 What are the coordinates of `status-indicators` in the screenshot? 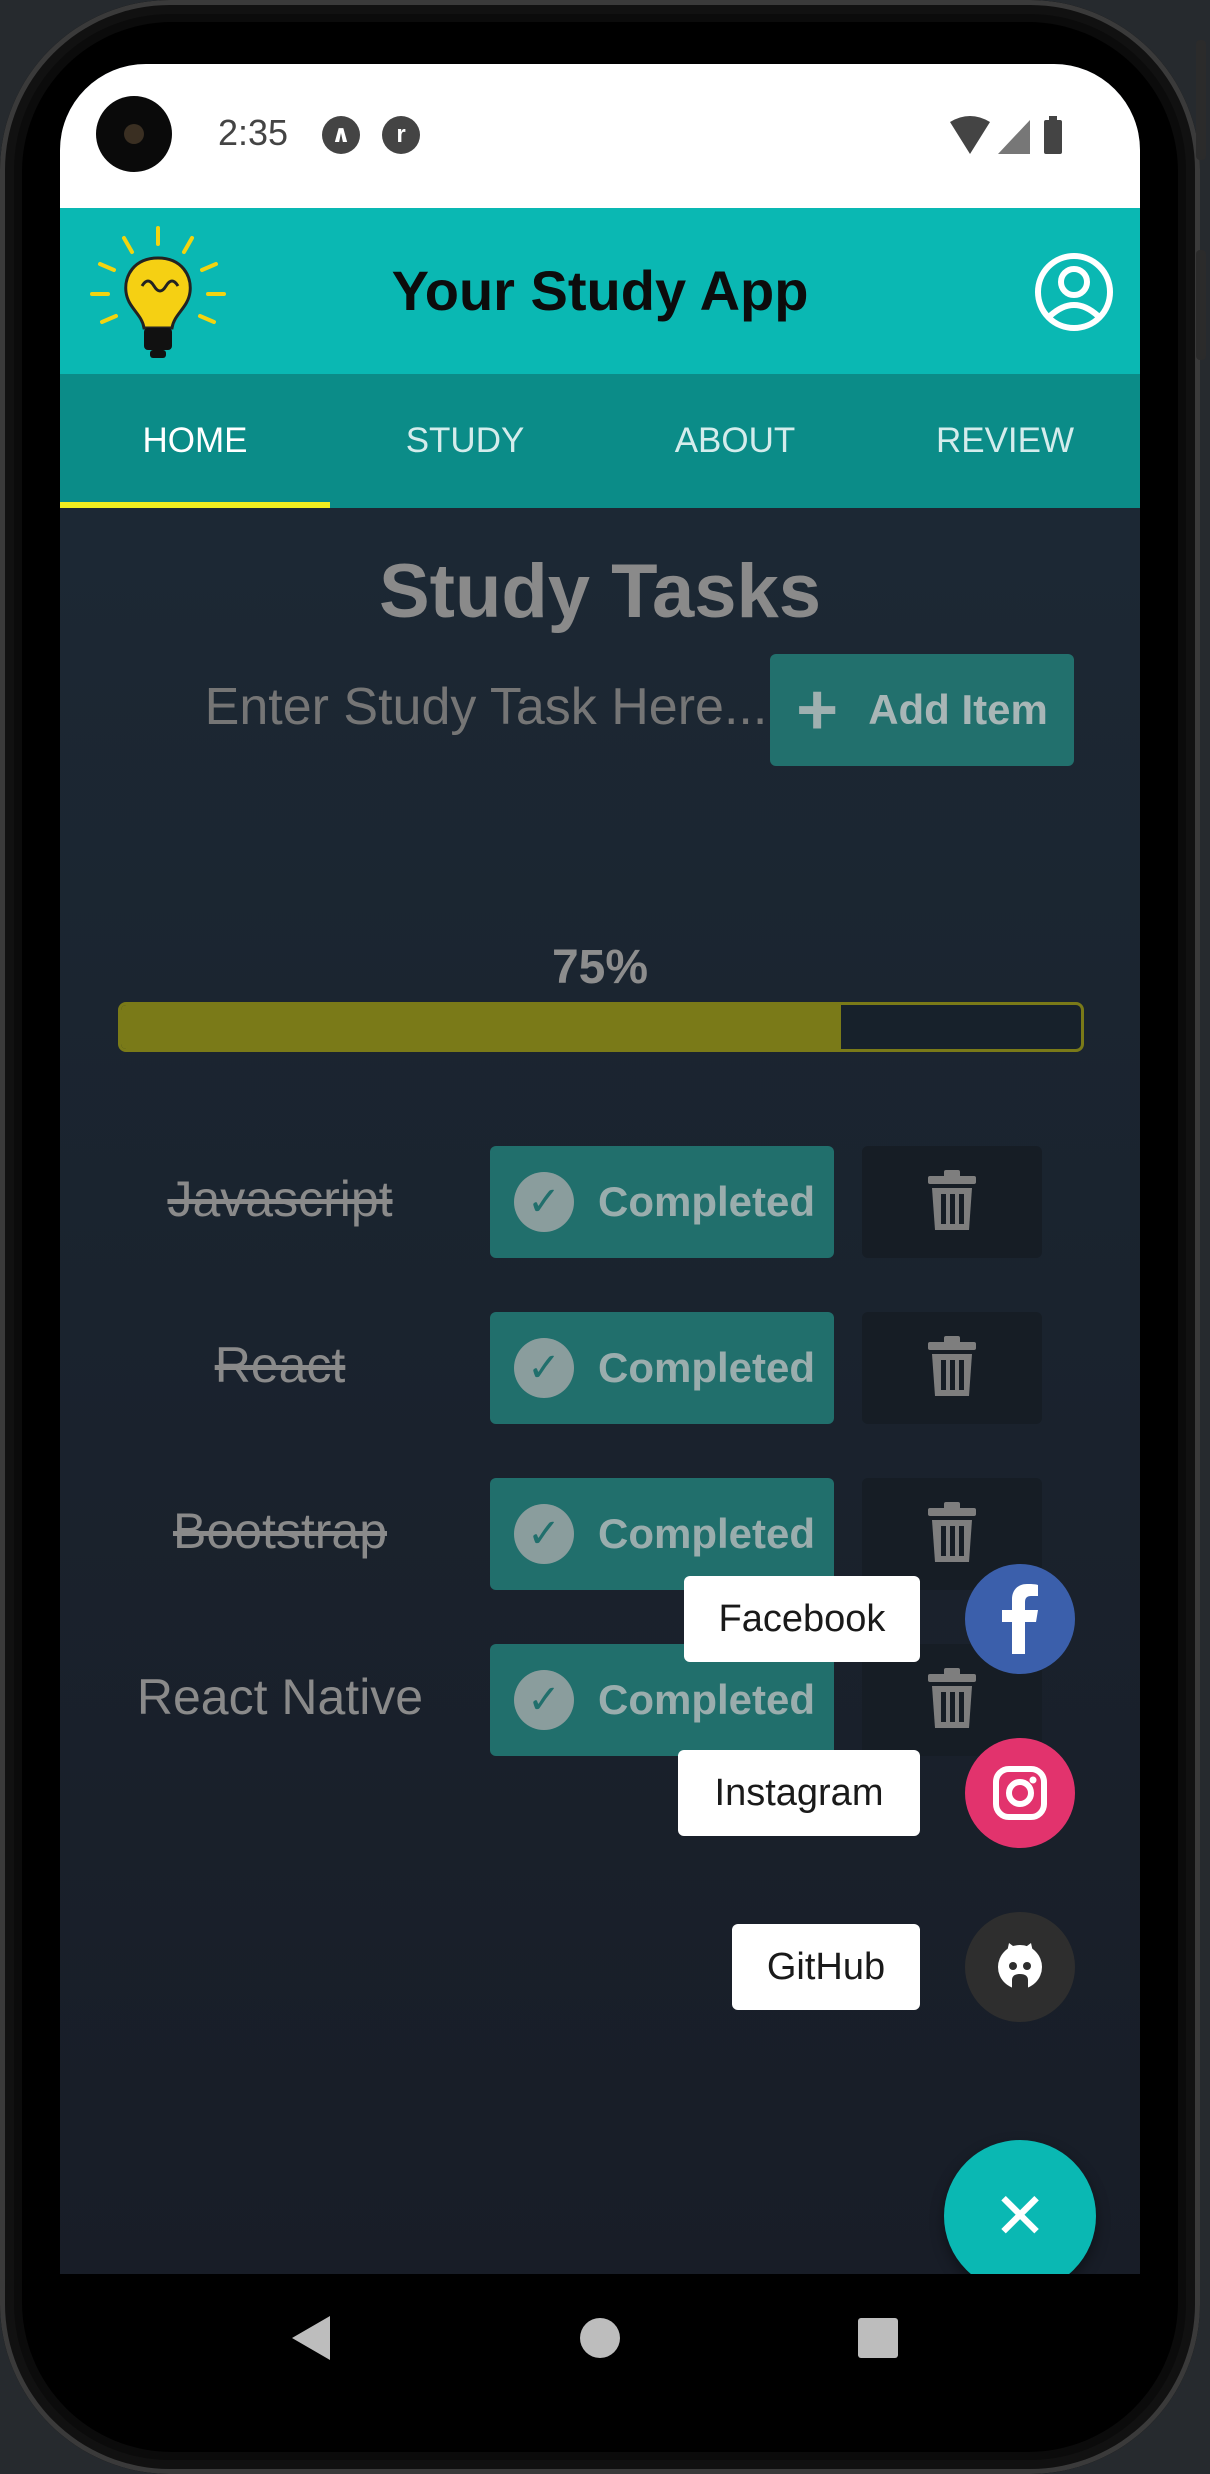 It's located at (1006, 135).